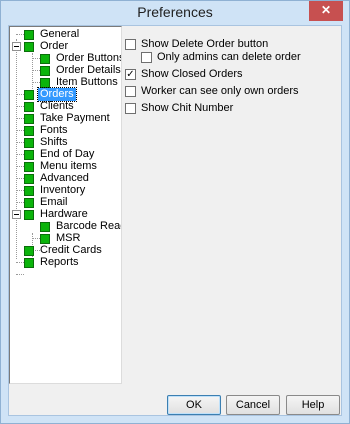 This screenshot has width=350, height=424. What do you see at coordinates (253, 405) in the screenshot?
I see `cancel-button: Cancel` at bounding box center [253, 405].